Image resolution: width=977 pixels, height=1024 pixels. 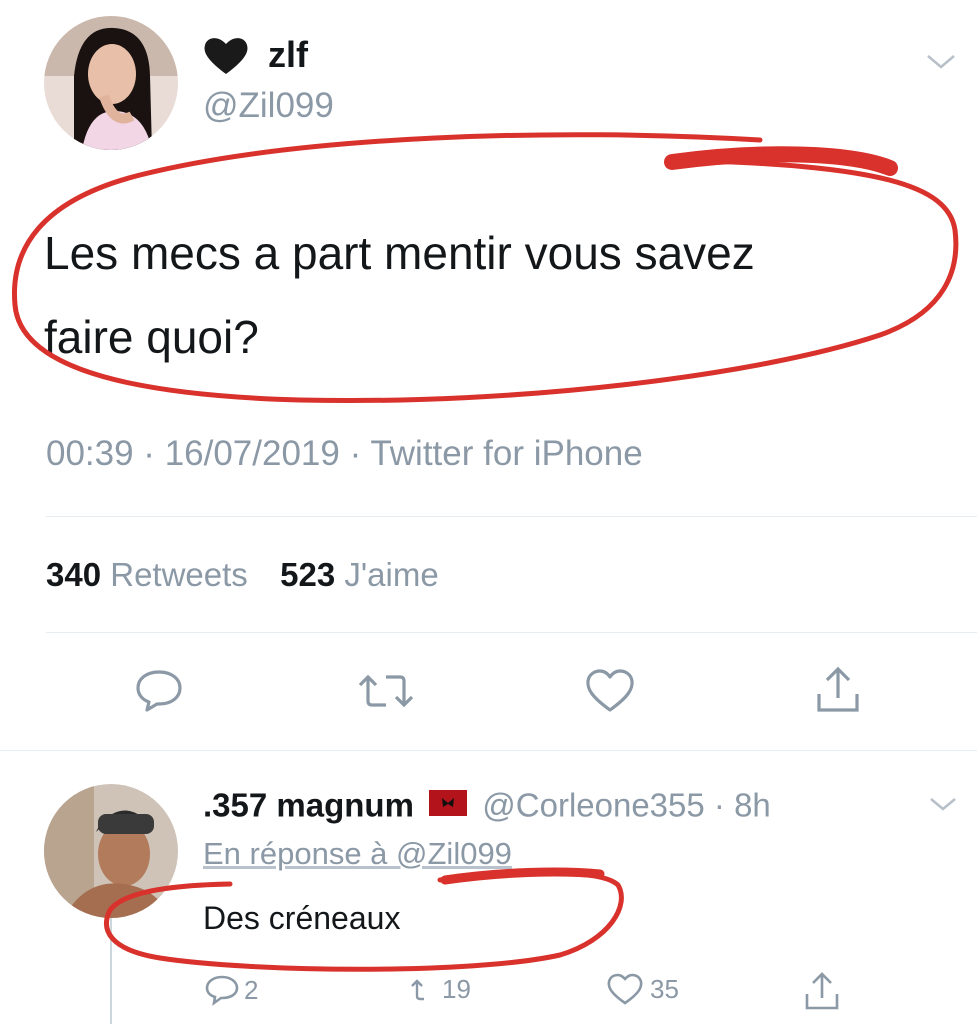 What do you see at coordinates (111, 971) in the screenshot?
I see `reply-thread-line` at bounding box center [111, 971].